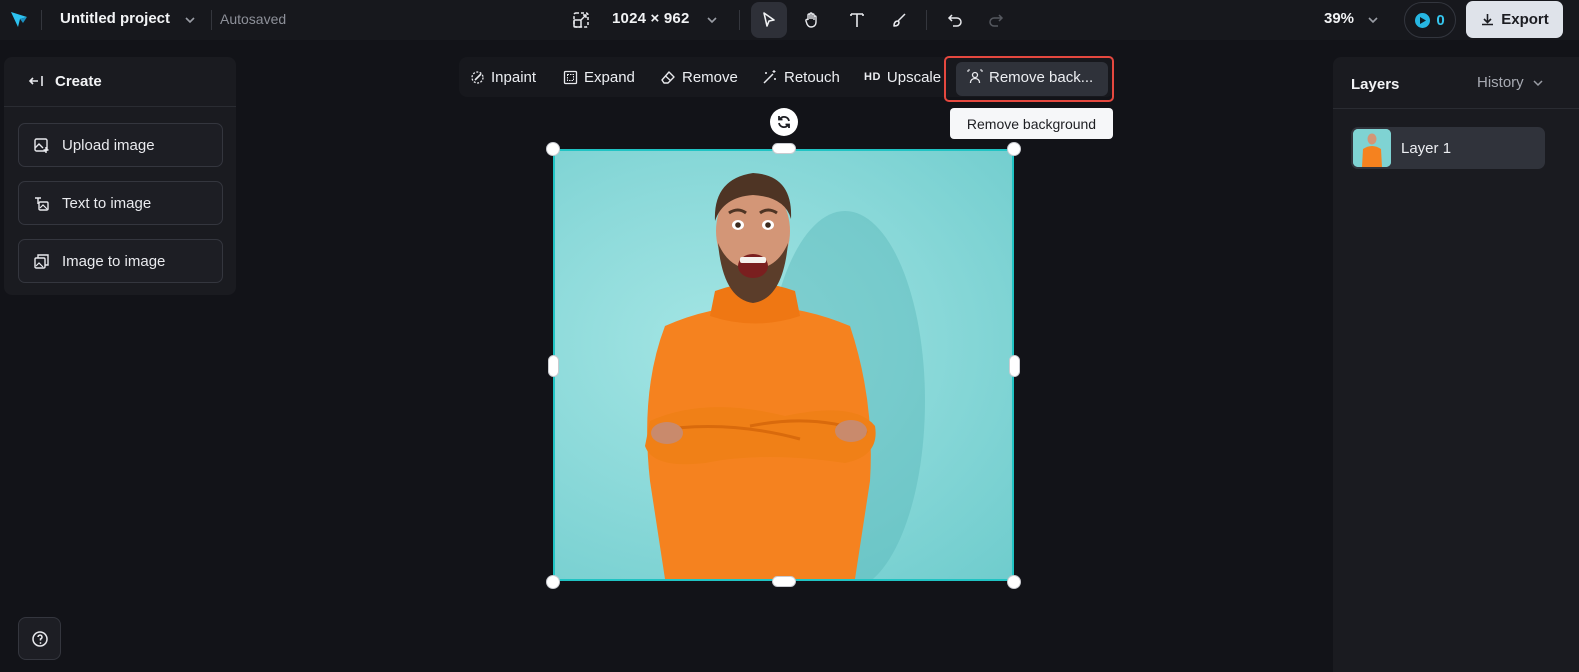 The image size is (1579, 672). Describe the element at coordinates (1525, 19) in the screenshot. I see `export-label: Export` at that location.